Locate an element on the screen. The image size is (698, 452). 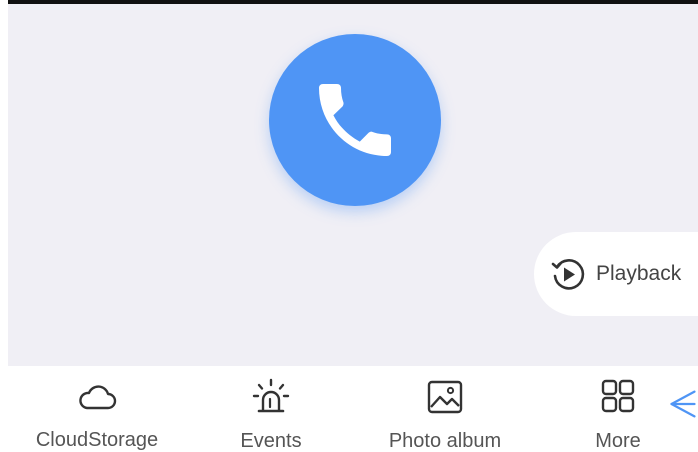
playback-button: Playback is located at coordinates (616, 274).